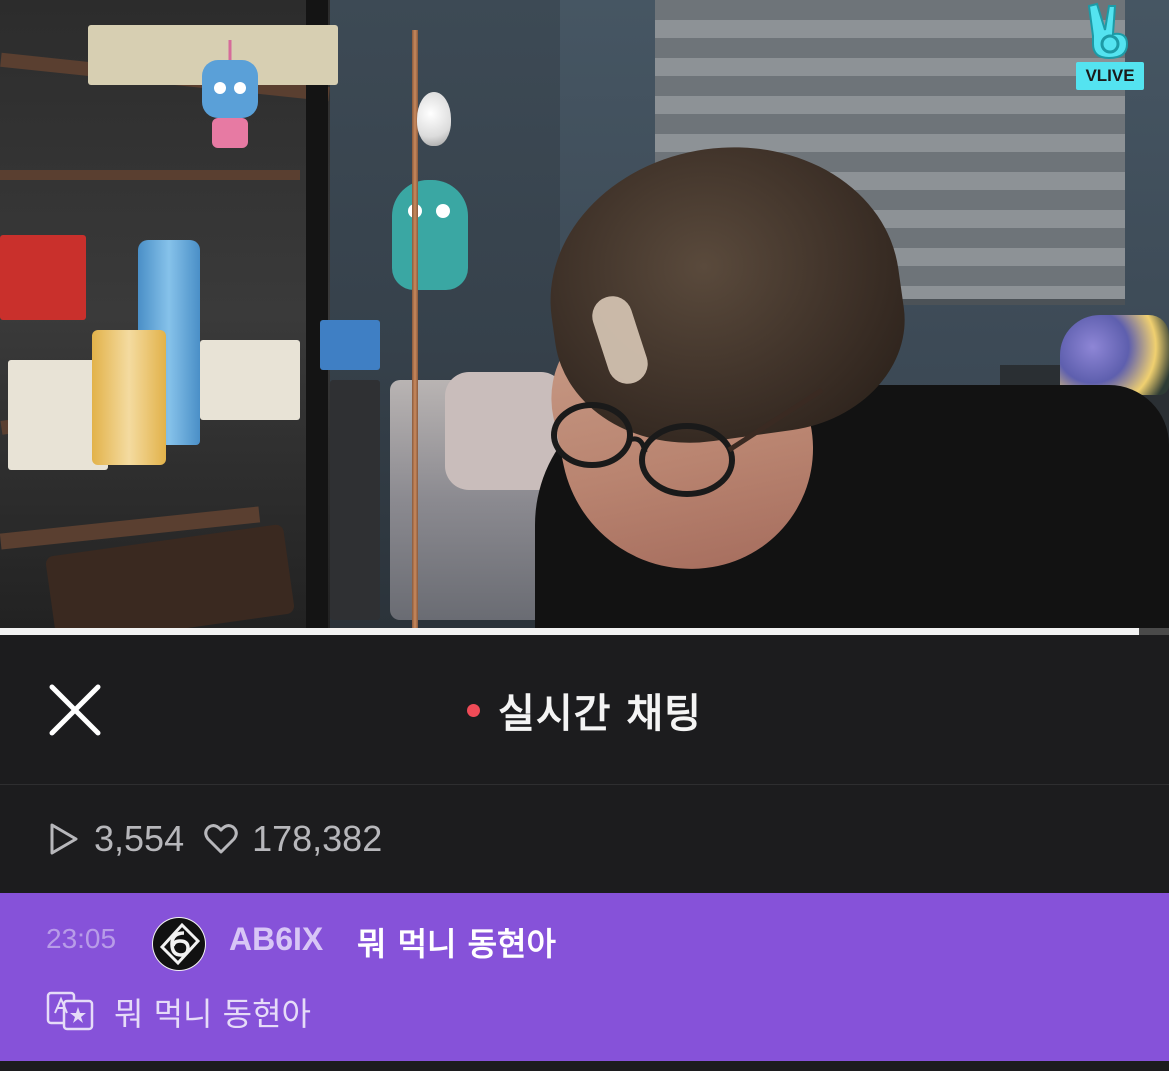 This screenshot has width=1169, height=1071. I want to click on message-time: 23:05, so click(81, 938).